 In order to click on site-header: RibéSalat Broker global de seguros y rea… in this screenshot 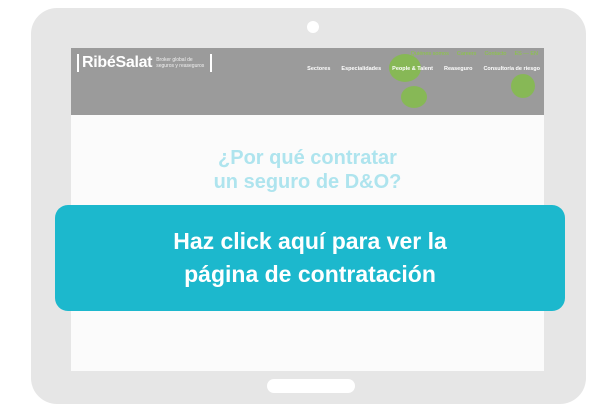, I will do `click(307, 81)`.